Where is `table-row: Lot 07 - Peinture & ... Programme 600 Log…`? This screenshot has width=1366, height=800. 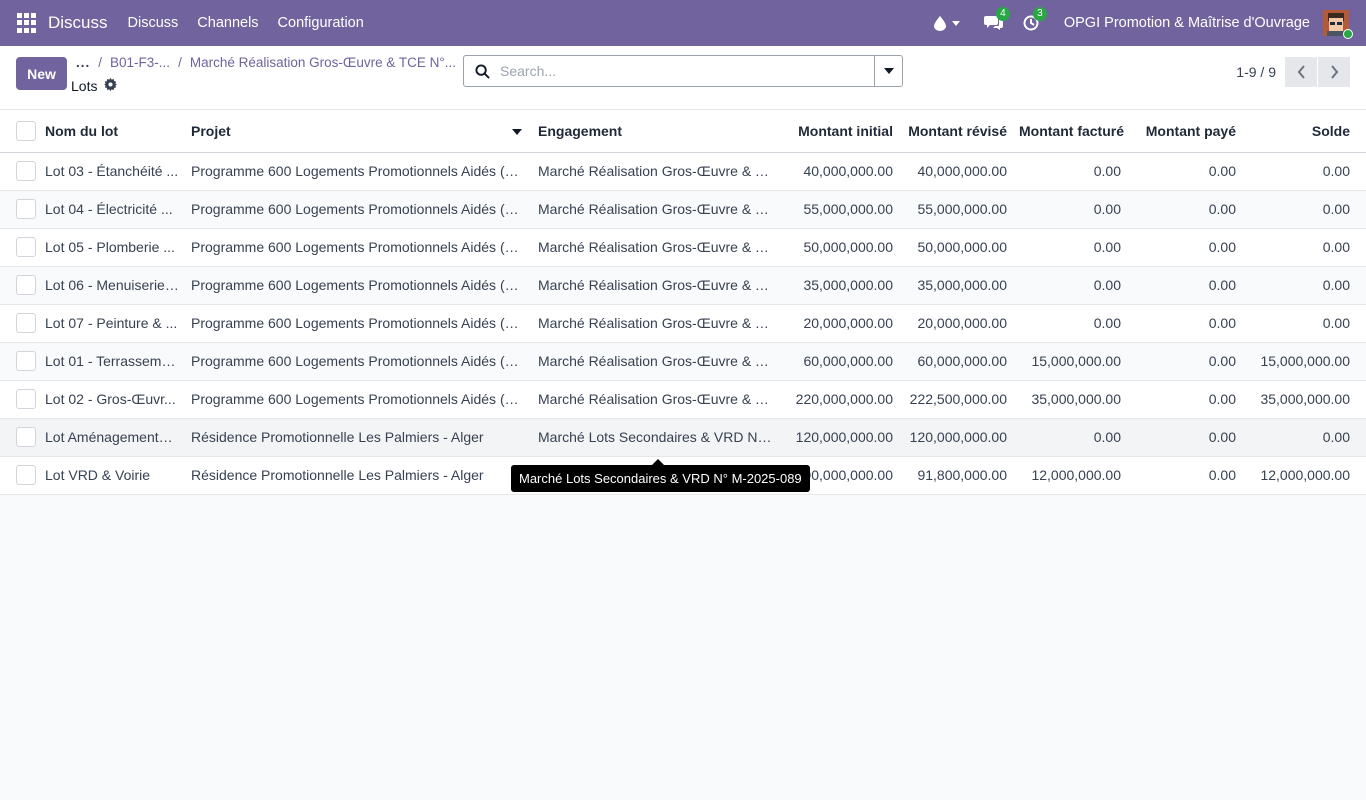 table-row: Lot 07 - Peinture & ... Programme 600 Log… is located at coordinates (683, 323).